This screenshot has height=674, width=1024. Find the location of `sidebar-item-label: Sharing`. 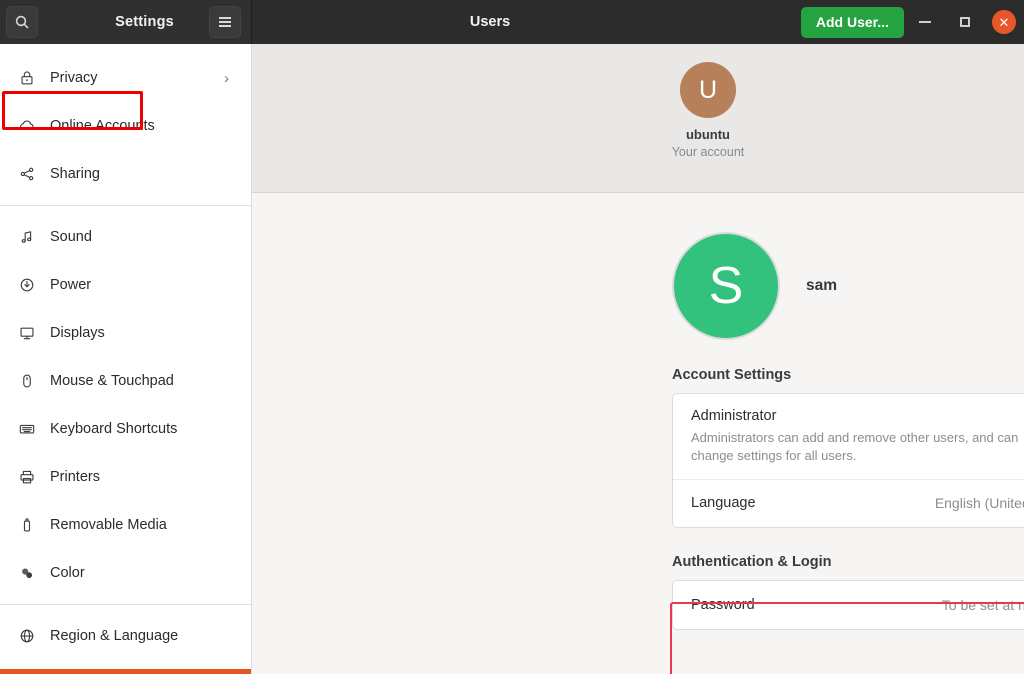

sidebar-item-label: Sharing is located at coordinates (75, 174).